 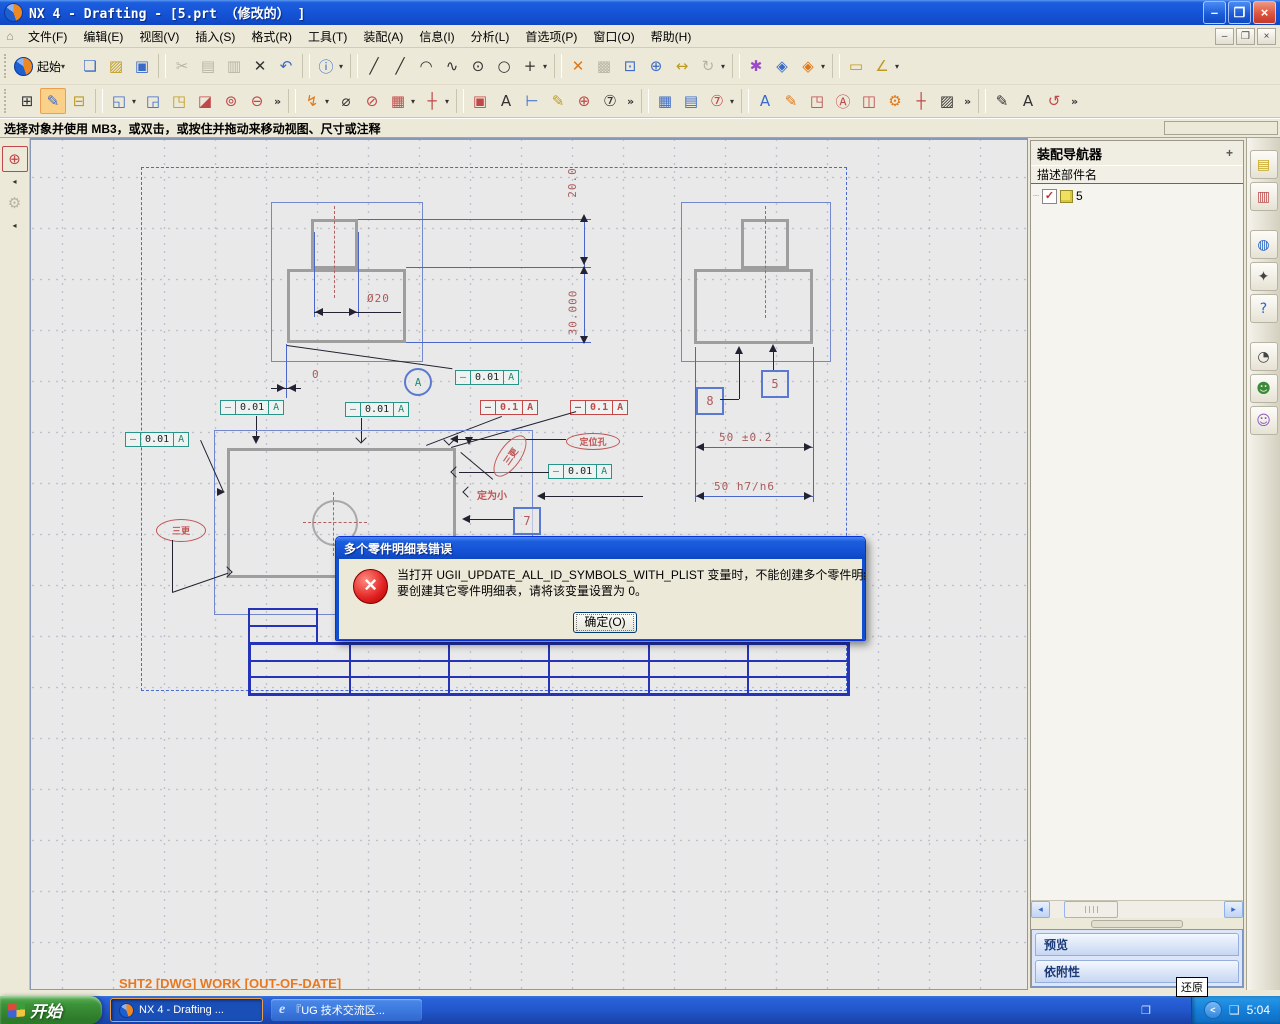 What do you see at coordinates (1091, 909) in the screenshot?
I see `scroll-thumb` at bounding box center [1091, 909].